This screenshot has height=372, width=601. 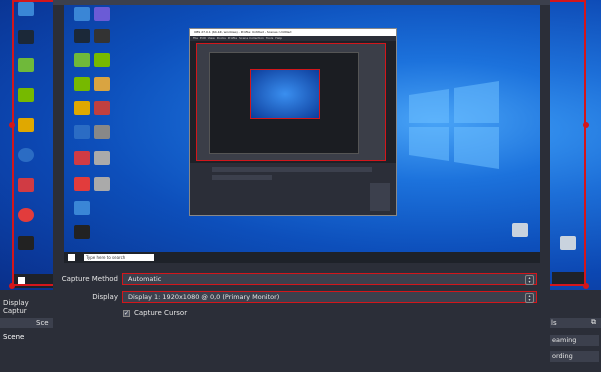 I want to click on preview-pokemon-icon, so click(x=82, y=184).